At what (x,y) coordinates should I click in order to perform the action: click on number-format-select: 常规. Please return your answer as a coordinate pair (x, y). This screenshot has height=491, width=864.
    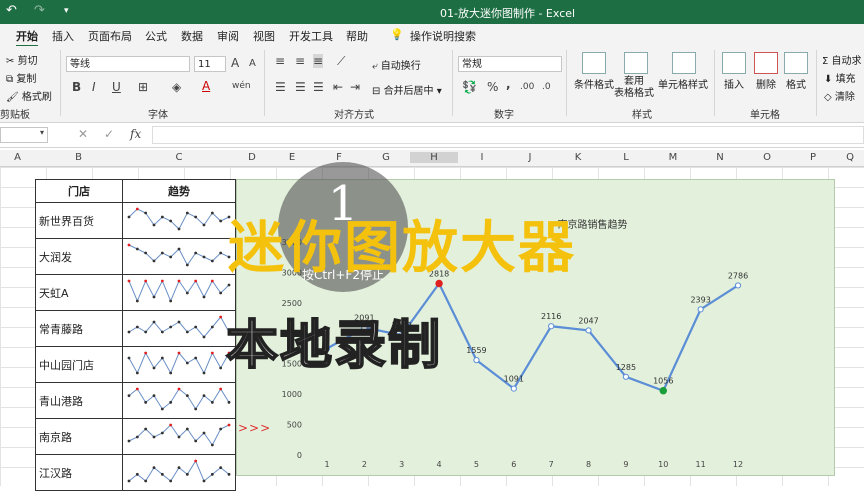
    Looking at the image, I should click on (510, 64).